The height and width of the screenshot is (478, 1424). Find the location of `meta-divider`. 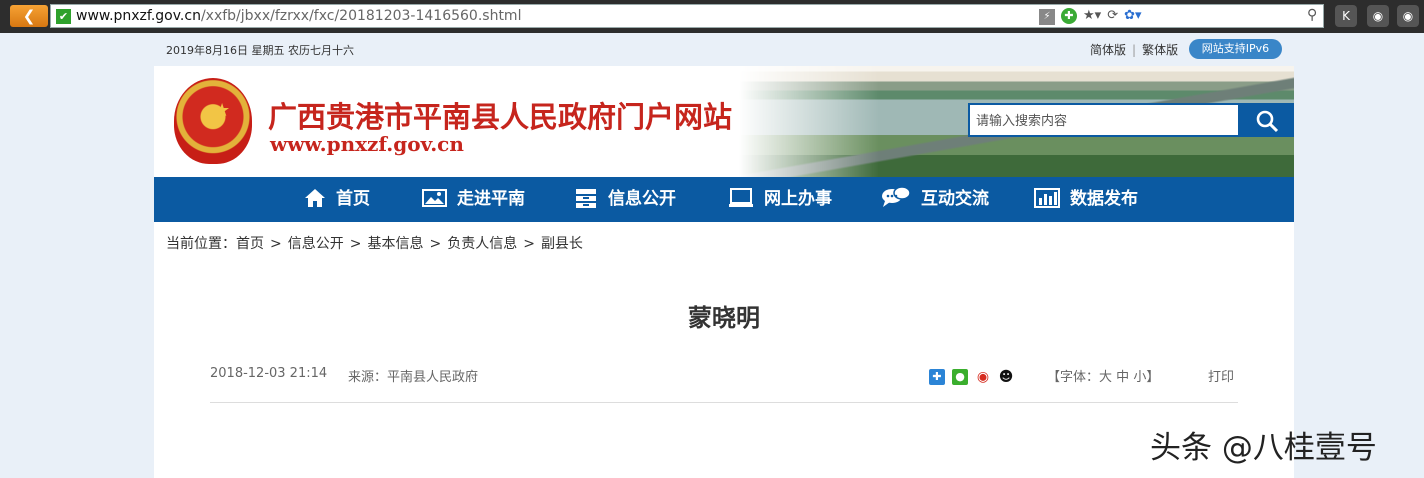

meta-divider is located at coordinates (724, 402).